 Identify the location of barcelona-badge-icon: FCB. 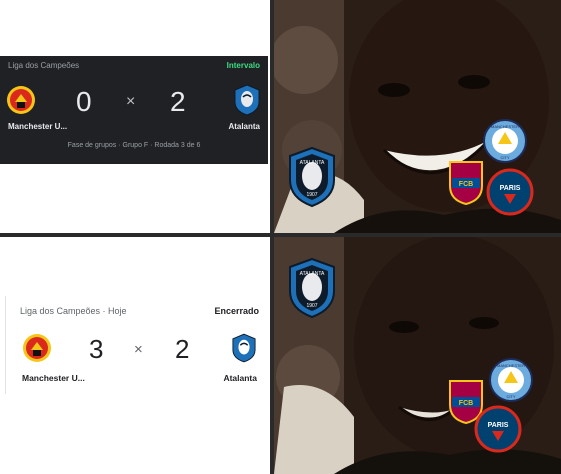
(466, 182).